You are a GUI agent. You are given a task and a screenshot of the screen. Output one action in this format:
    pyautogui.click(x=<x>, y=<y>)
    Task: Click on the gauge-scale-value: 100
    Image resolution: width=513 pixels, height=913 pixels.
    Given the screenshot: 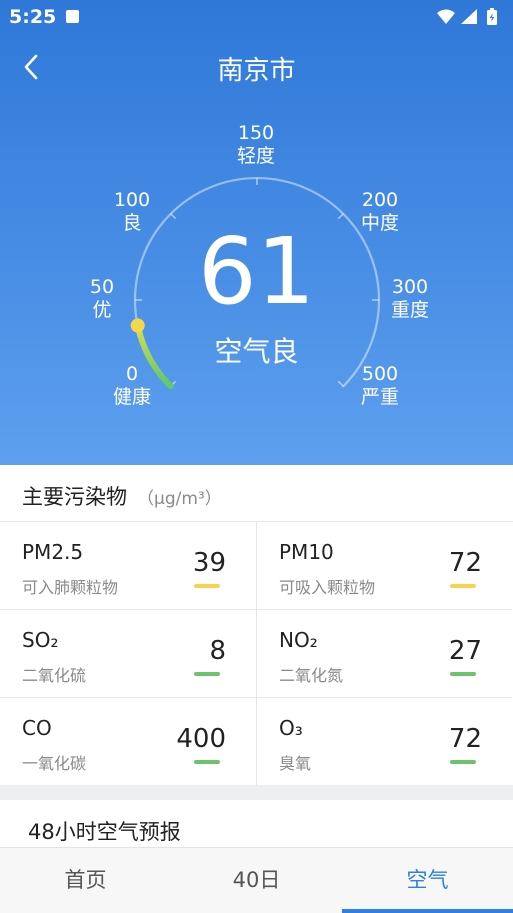 What is the action you would take?
    pyautogui.click(x=132, y=200)
    